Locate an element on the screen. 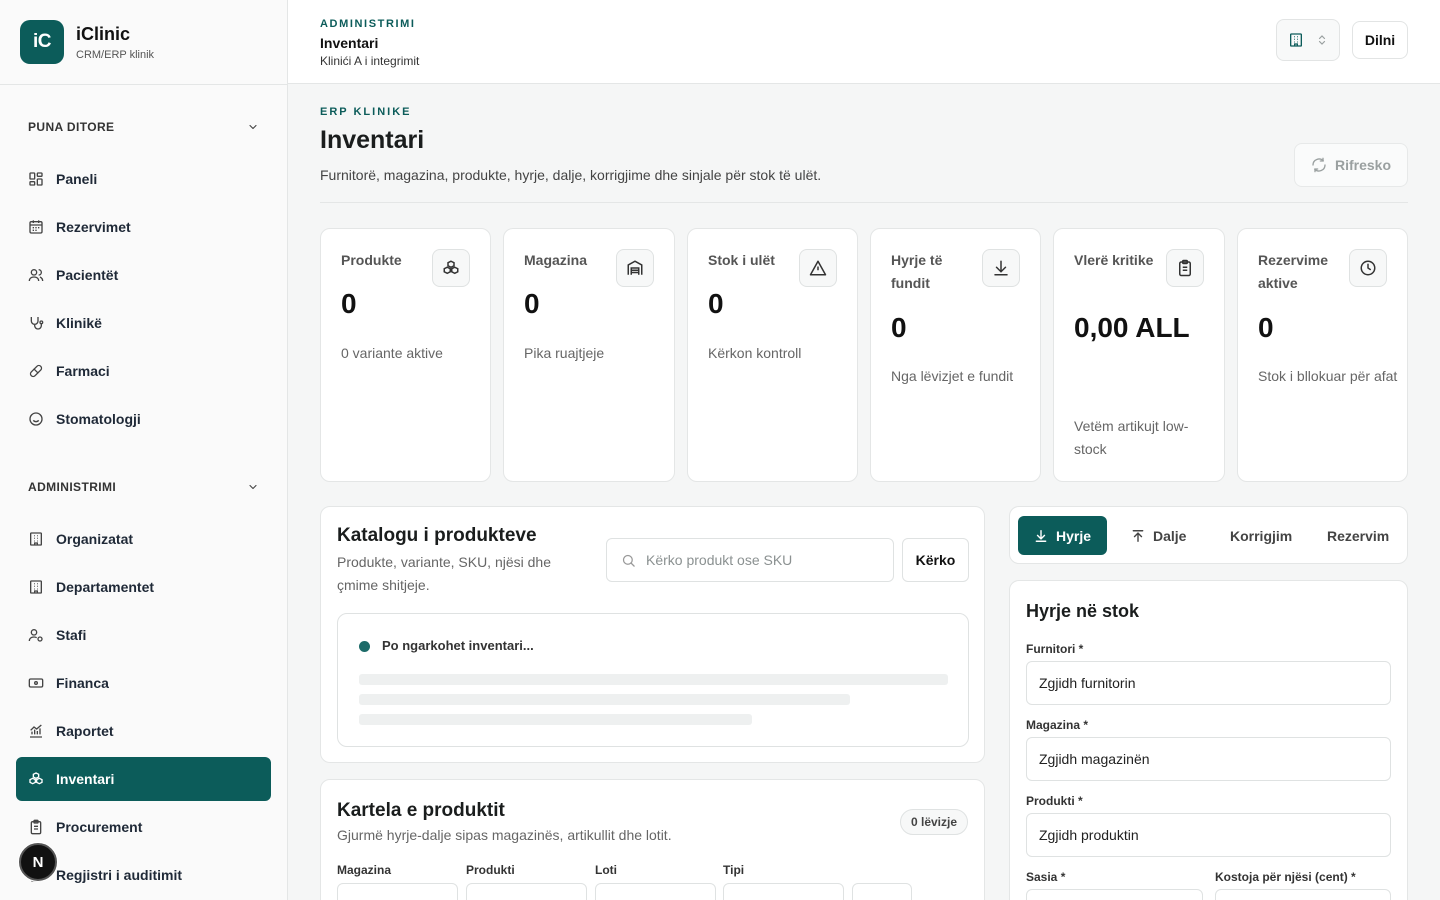 The height and width of the screenshot is (900, 1440). stat-note: Vetëm artikujt low-stock is located at coordinates (1131, 437).